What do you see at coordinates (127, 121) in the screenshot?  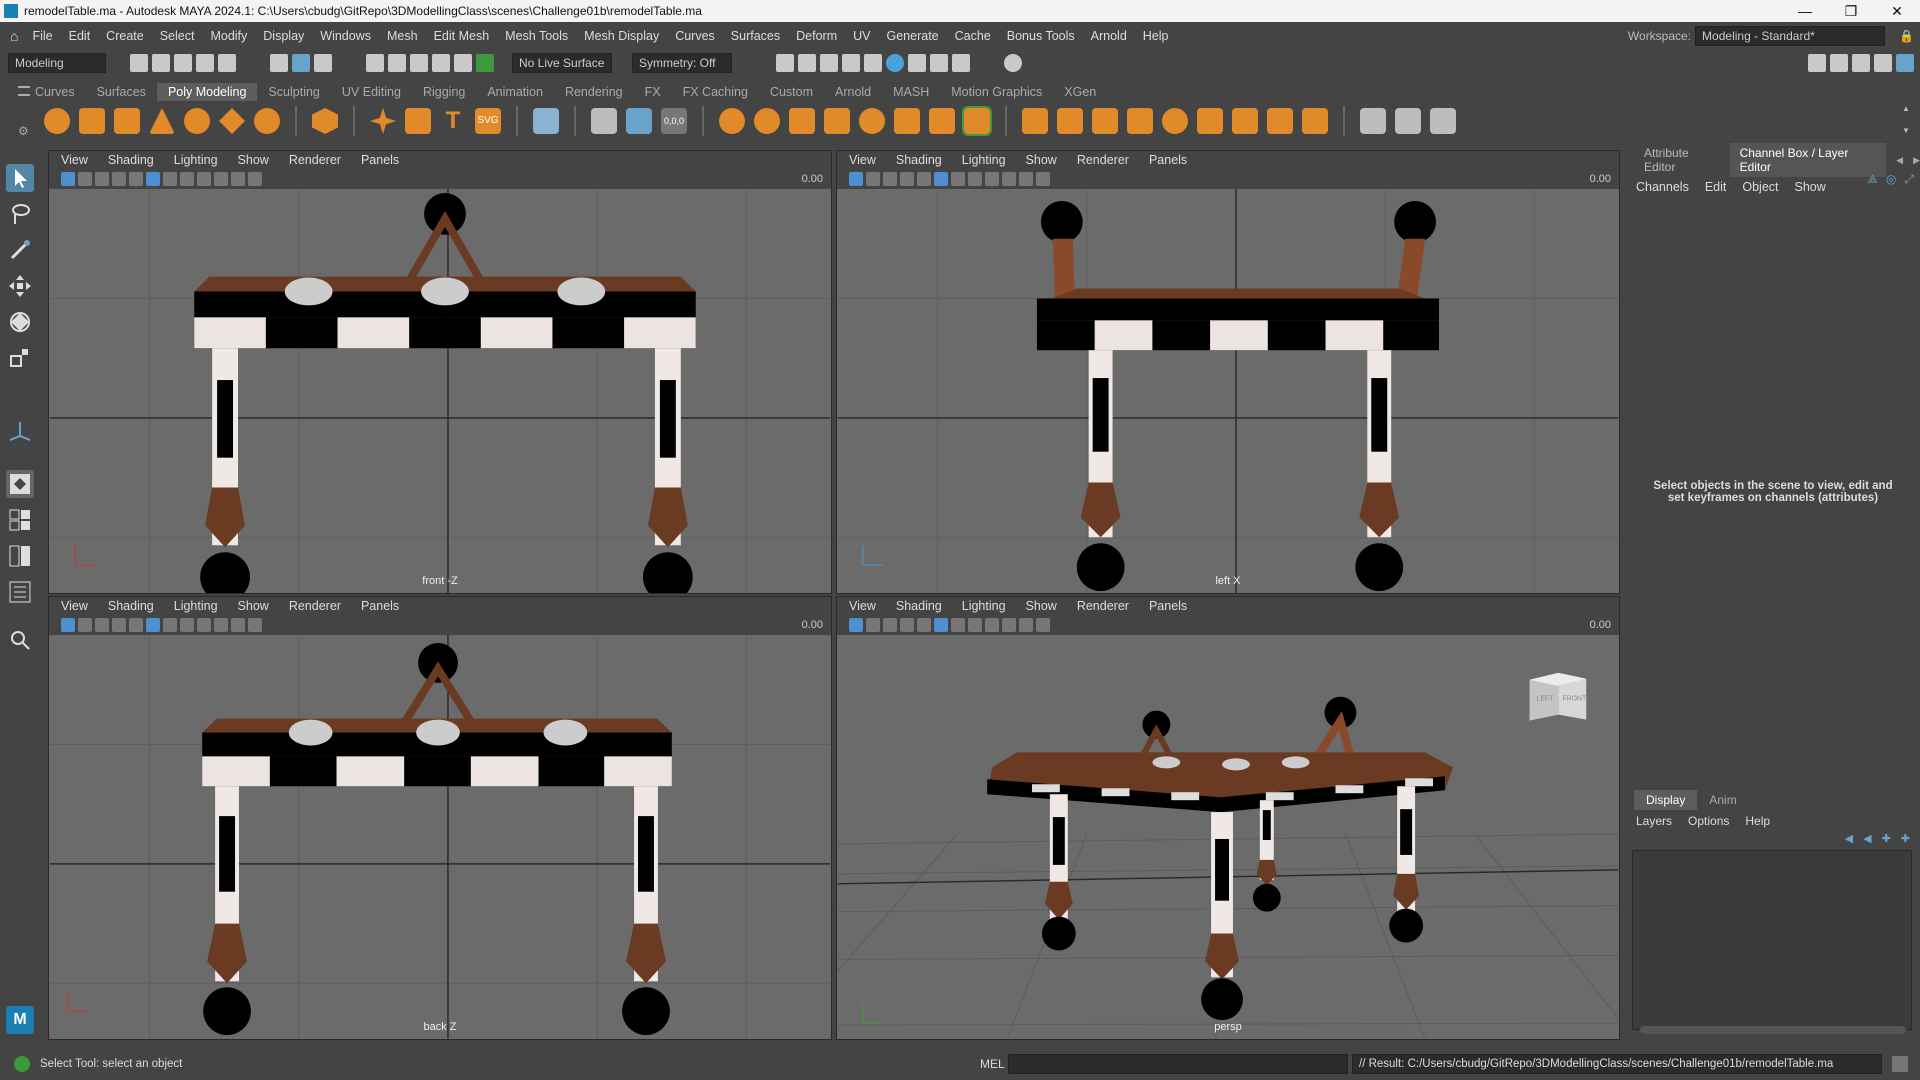 I see `poly-cylinder-icon` at bounding box center [127, 121].